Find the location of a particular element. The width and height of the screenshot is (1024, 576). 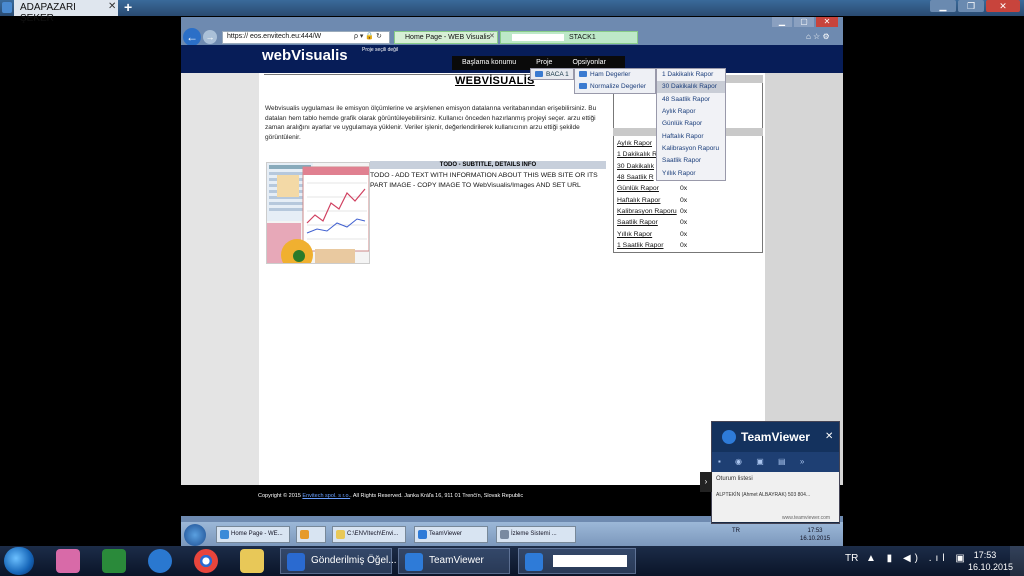

system-tray-icons: ▲ ▮ ◀) .ıl ▣ is located at coordinates (917, 558).